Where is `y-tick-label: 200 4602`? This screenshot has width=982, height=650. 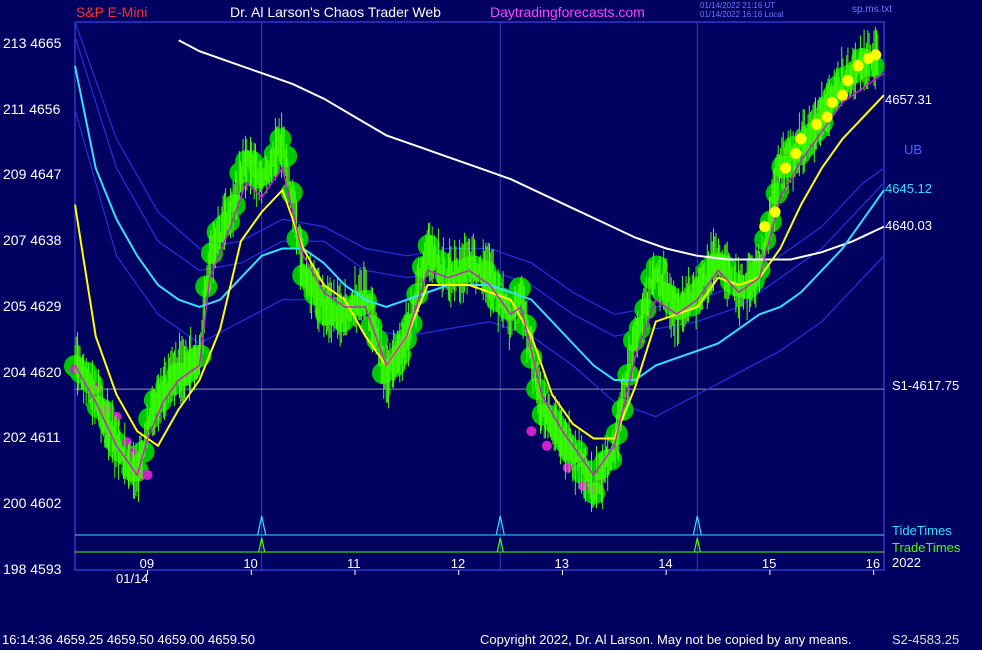
y-tick-label: 200 4602 is located at coordinates (32, 503).